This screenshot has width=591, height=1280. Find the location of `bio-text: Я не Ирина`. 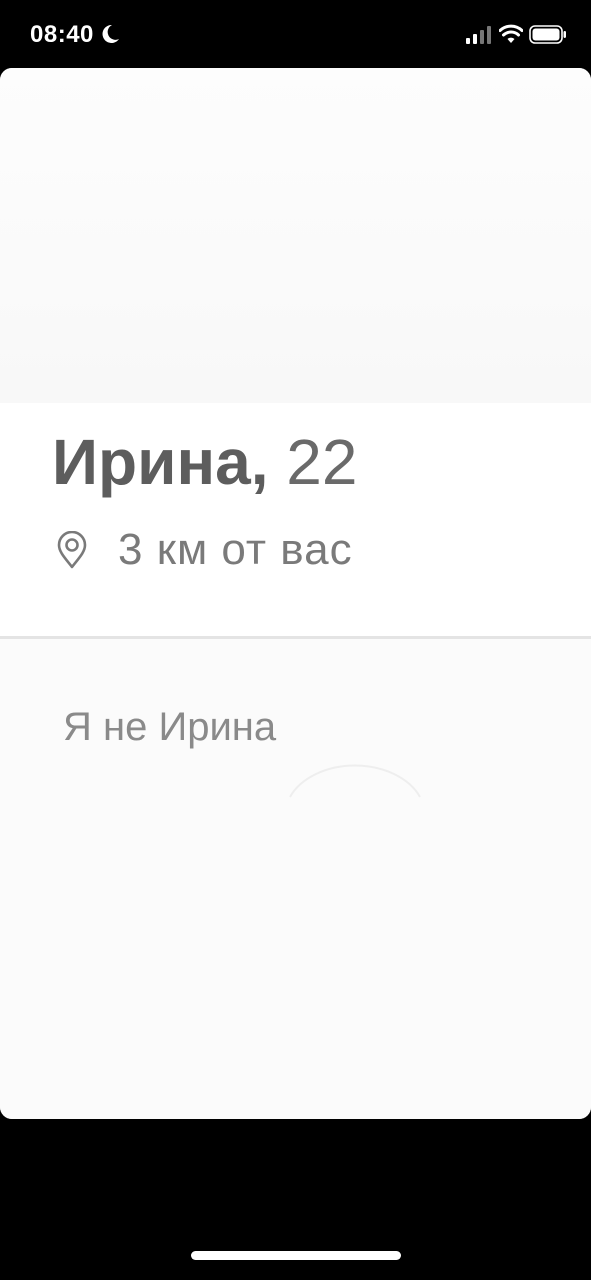

bio-text: Я не Ирина is located at coordinates (170, 727).